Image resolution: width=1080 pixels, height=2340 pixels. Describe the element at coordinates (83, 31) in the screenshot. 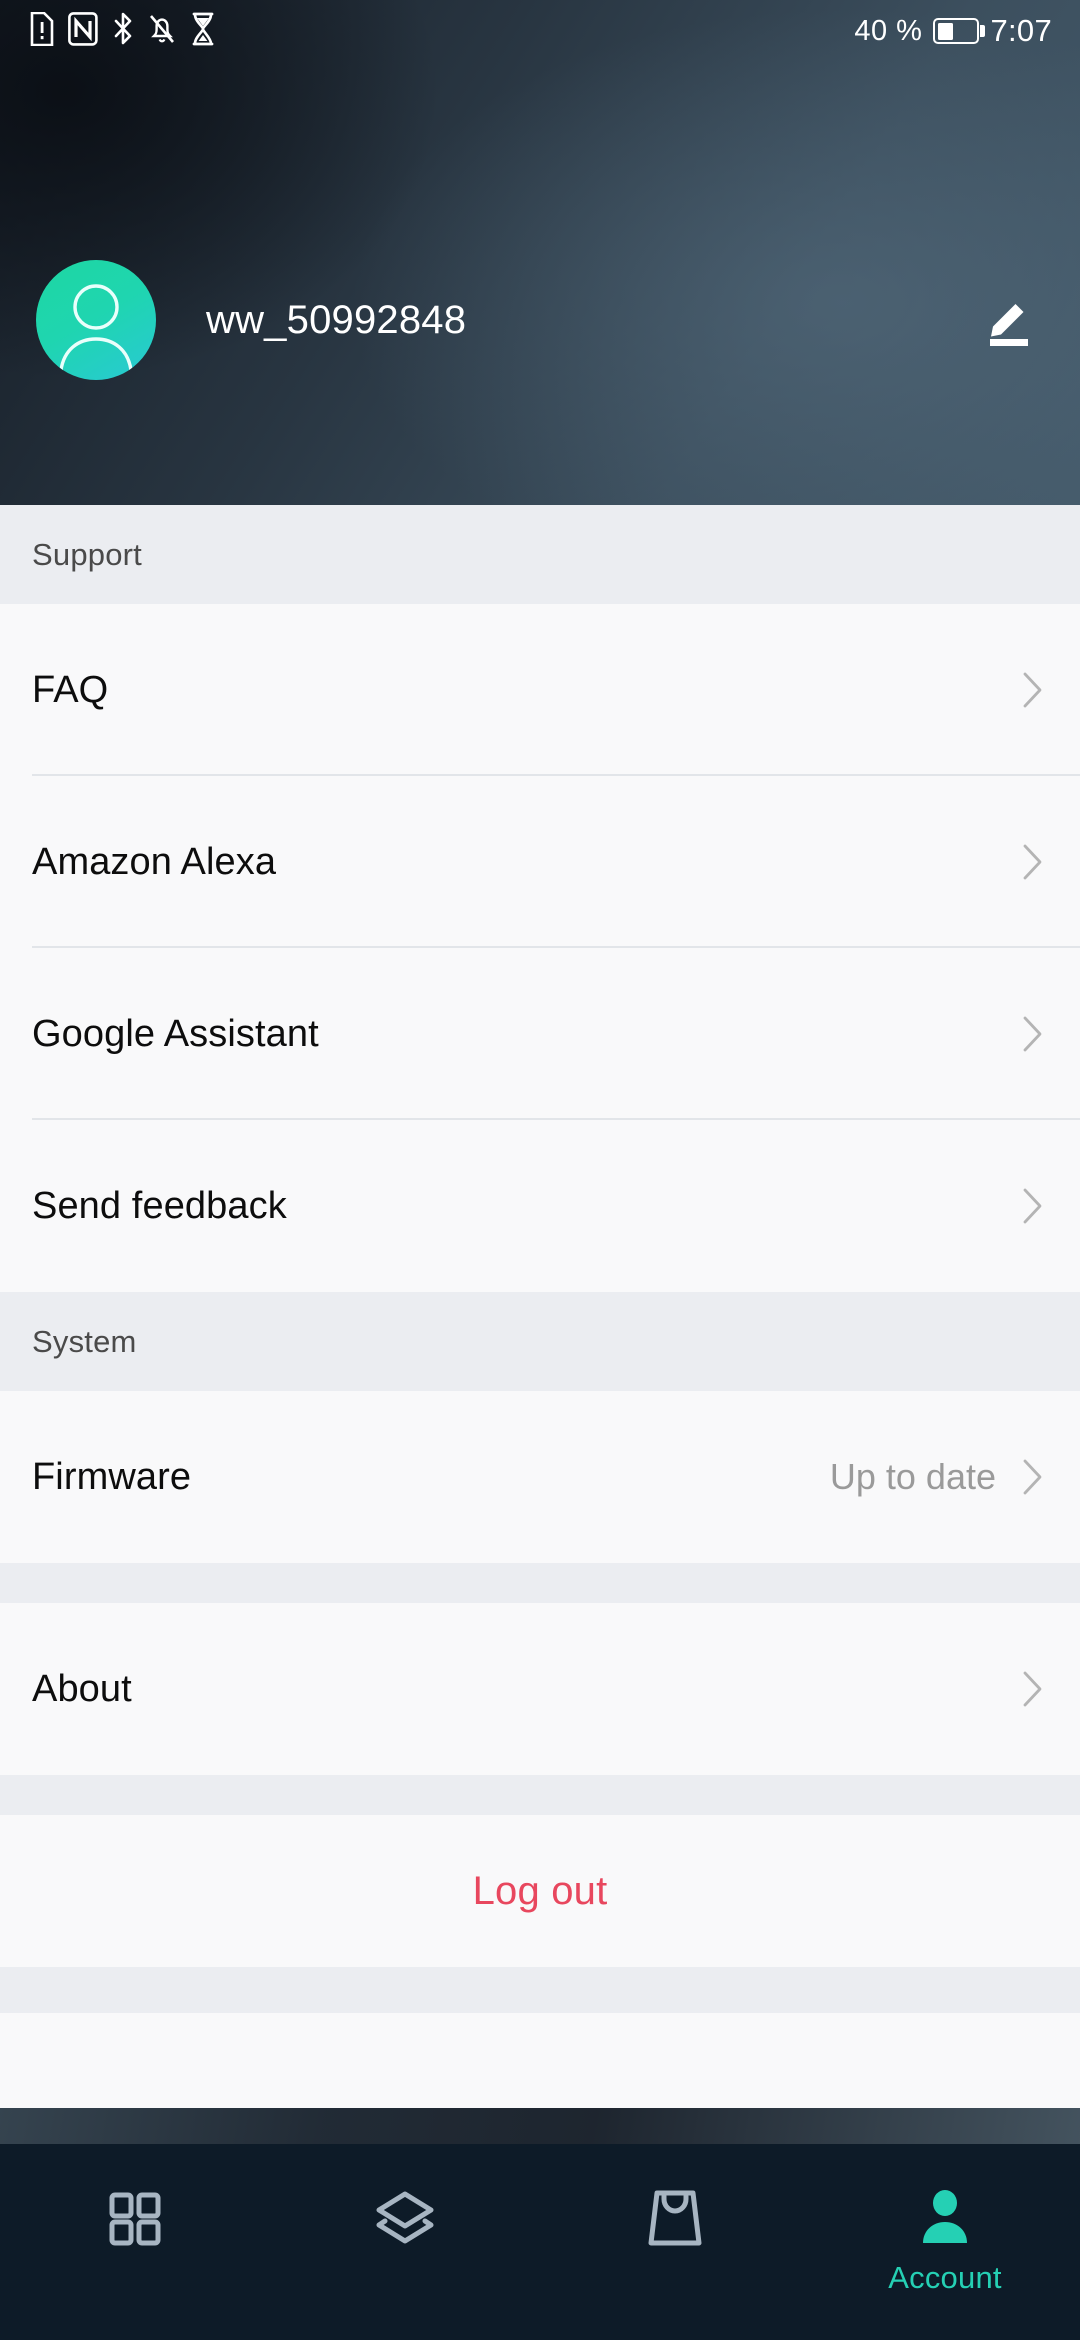

I see `nfc-icon` at that location.